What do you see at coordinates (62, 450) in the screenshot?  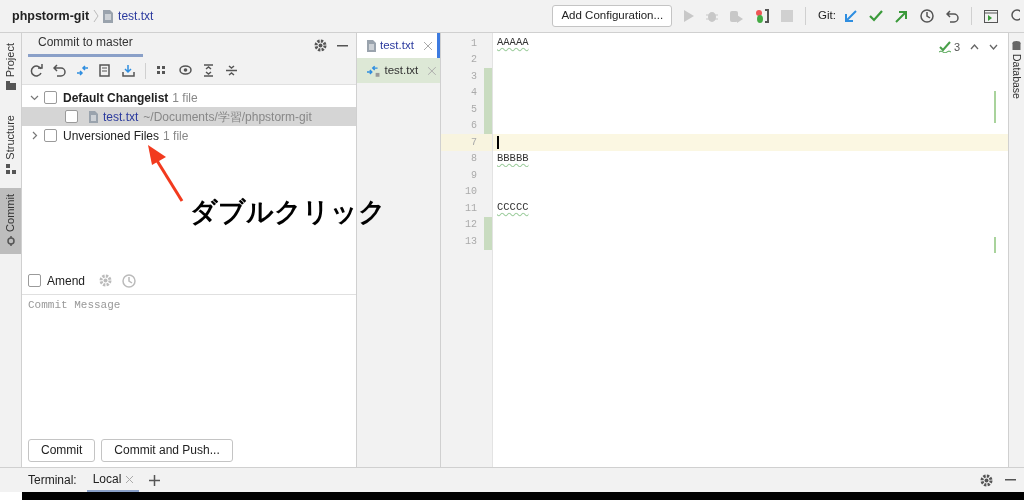 I see `commit-button: Commit` at bounding box center [62, 450].